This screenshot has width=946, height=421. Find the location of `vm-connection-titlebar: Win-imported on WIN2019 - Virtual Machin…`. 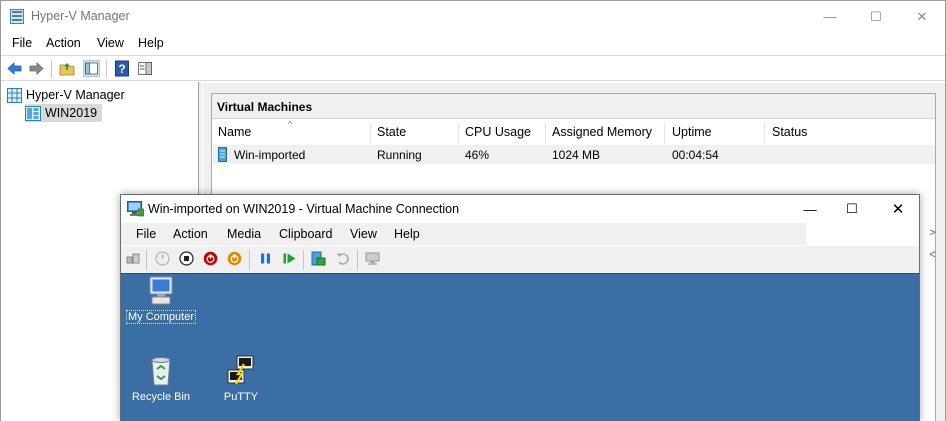

vm-connection-titlebar: Win-imported on WIN2019 - Virtual Machin… is located at coordinates (520, 209).